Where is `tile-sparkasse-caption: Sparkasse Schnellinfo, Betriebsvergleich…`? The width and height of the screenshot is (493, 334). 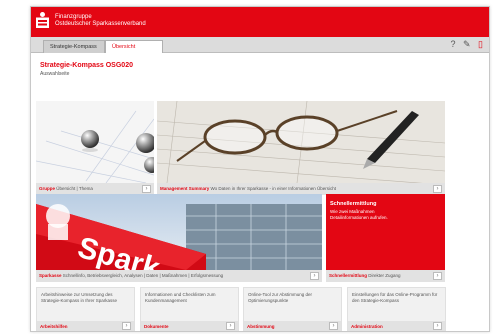
tile-sparkasse-caption: Sparkasse Schnellinfo, Betriebsvergleich… is located at coordinates (179, 276).